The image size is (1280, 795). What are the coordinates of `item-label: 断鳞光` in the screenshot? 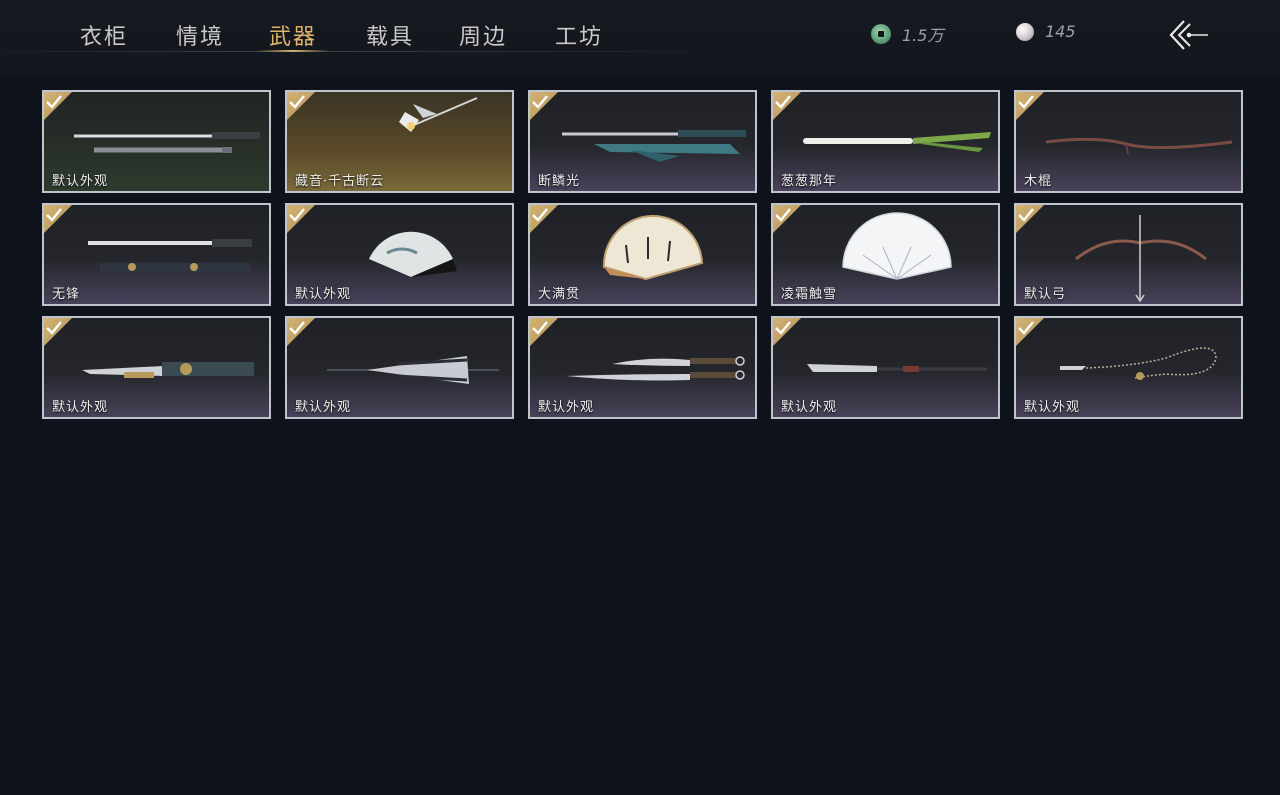 It's located at (559, 181).